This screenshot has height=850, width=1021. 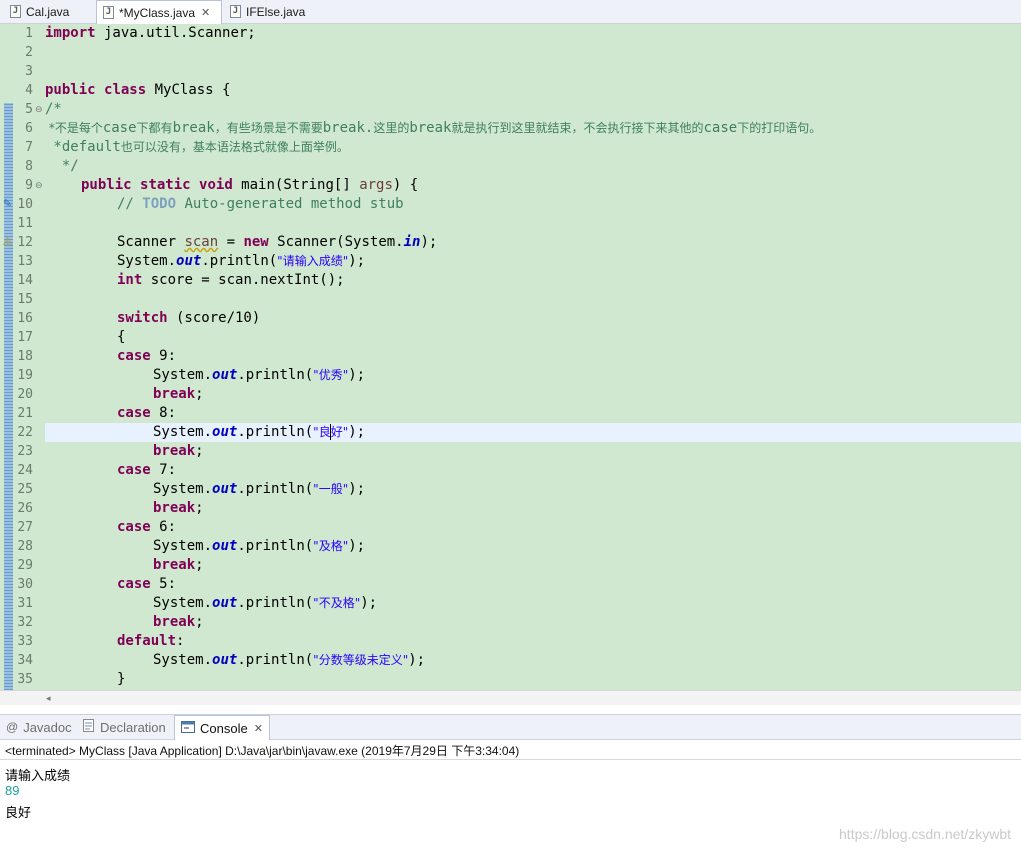 I want to click on line-number: 4, so click(x=29, y=90).